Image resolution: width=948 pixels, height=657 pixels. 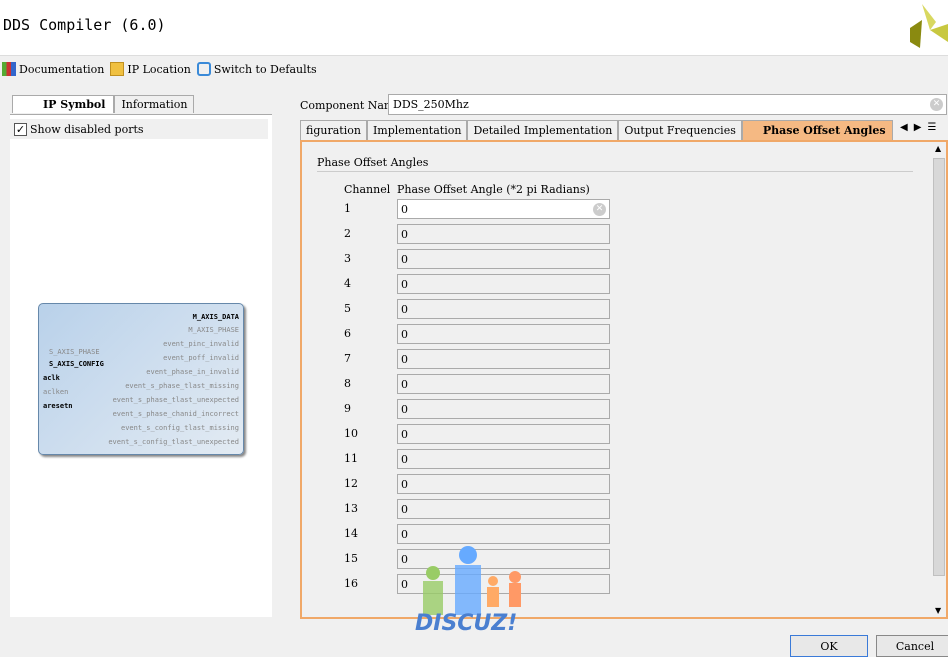 What do you see at coordinates (929, 26) in the screenshot?
I see `xilinx-logo-icon` at bounding box center [929, 26].